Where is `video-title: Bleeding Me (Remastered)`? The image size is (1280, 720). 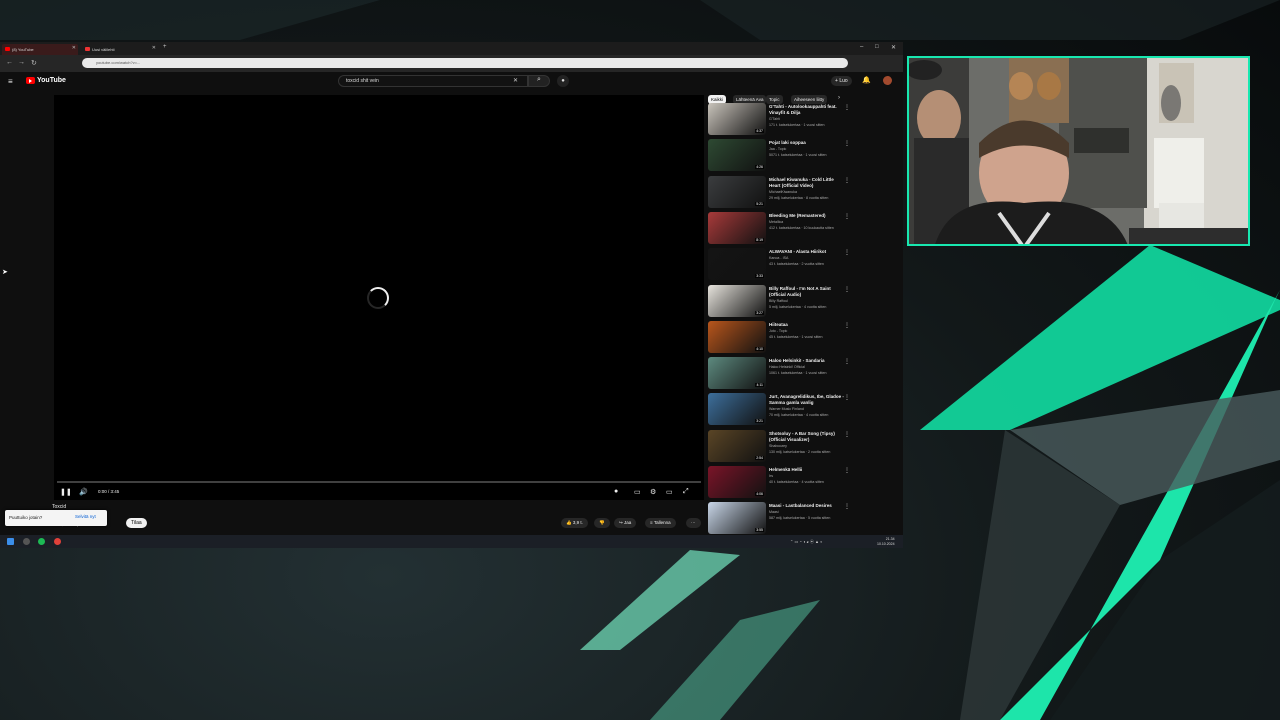
video-title: Bleeding Me (Remastered) is located at coordinates (807, 216).